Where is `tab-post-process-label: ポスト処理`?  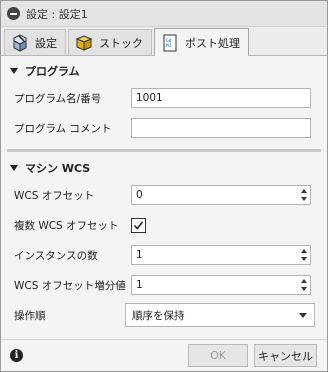 tab-post-process-label: ポスト処理 is located at coordinates (212, 43).